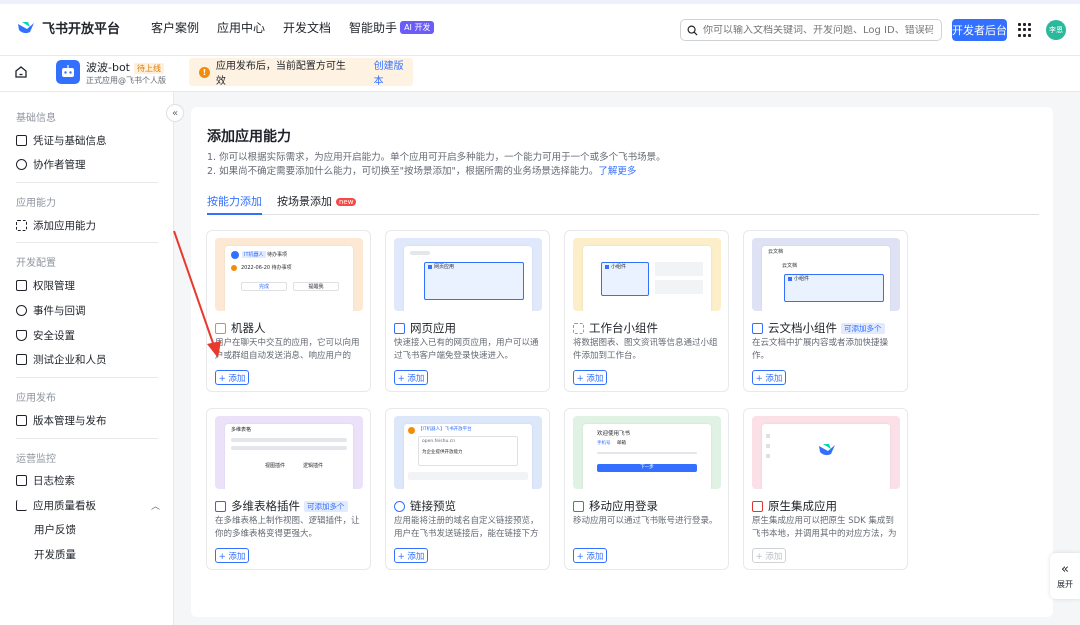 The height and width of the screenshot is (625, 1080). I want to click on sidebar-item-test-tenants: 测试企业和人员, so click(61, 359).